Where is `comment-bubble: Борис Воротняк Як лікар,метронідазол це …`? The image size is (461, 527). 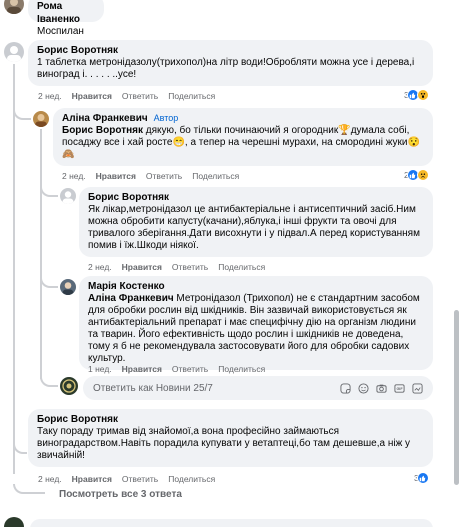 comment-bubble: Борис Воротняк Як лікар,метронідазол це … is located at coordinates (256, 222).